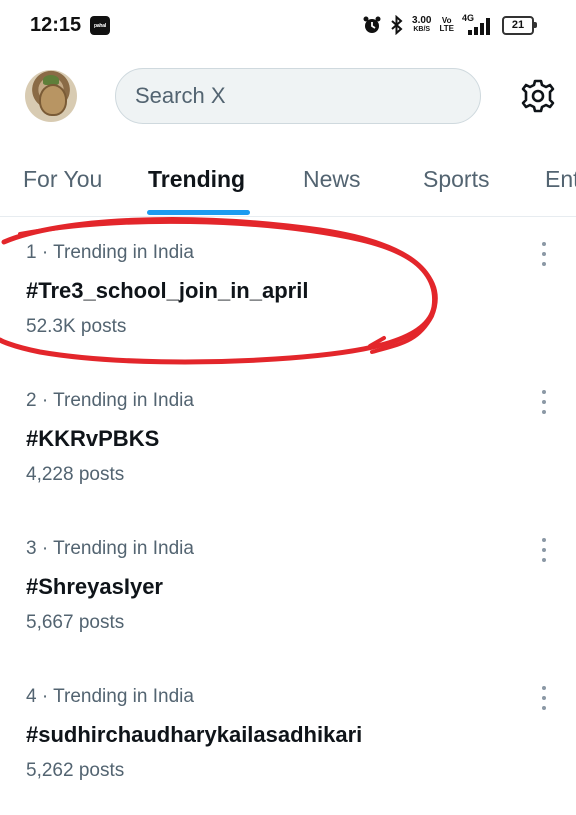 The image size is (576, 815). What do you see at coordinates (198, 212) in the screenshot?
I see `active-tab-indicator` at bounding box center [198, 212].